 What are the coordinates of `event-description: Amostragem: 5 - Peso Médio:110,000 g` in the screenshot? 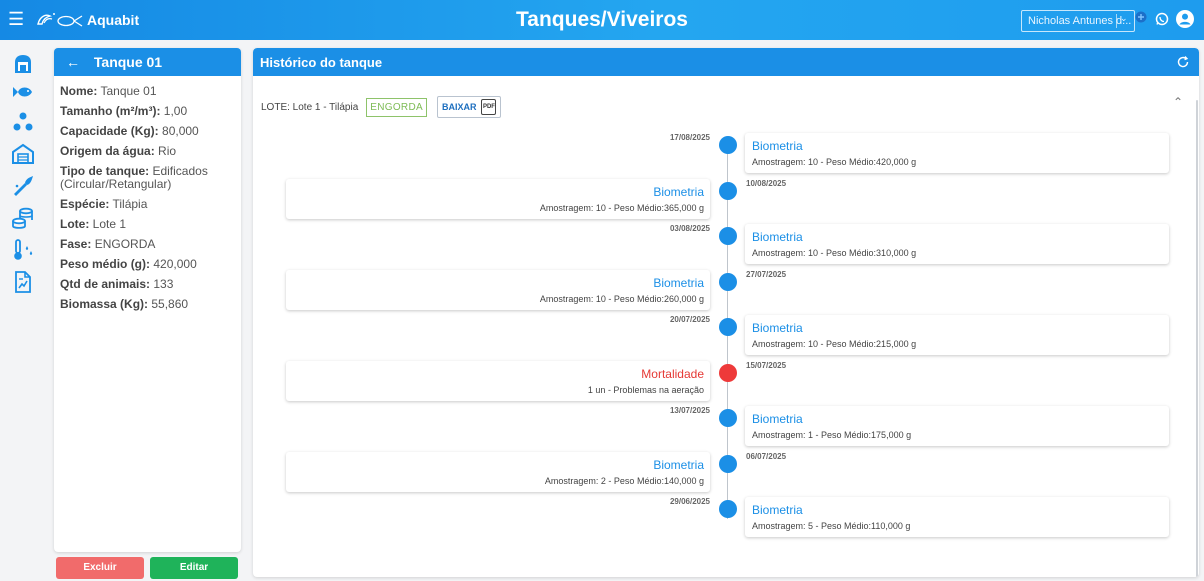 It's located at (831, 526).